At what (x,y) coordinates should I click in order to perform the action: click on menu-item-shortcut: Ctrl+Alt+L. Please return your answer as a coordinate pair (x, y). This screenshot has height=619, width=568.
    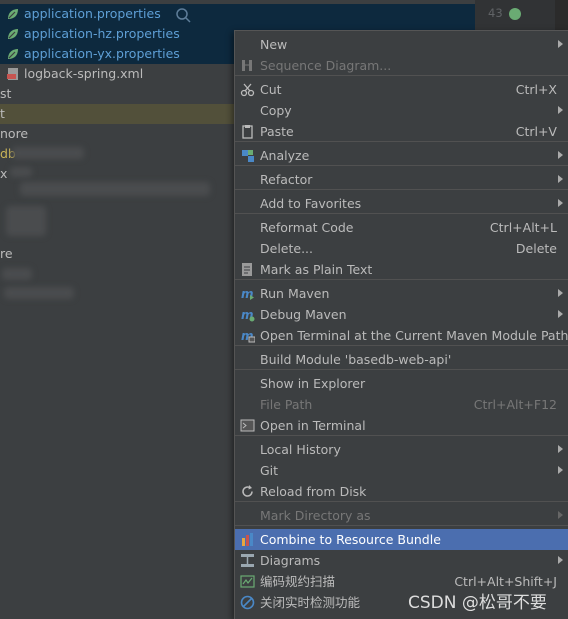
    Looking at the image, I should click on (523, 227).